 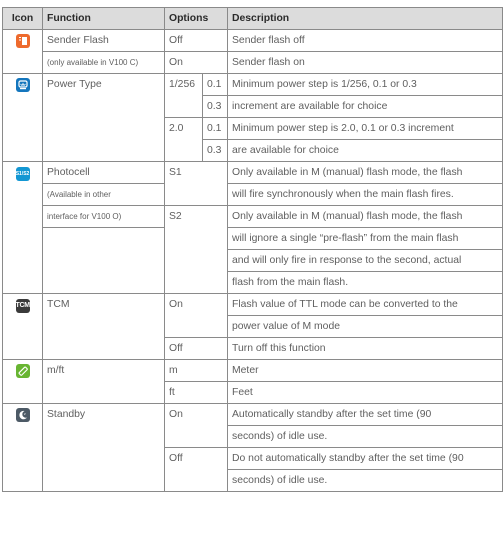 What do you see at coordinates (365, 370) in the screenshot?
I see `description-cell: Meter` at bounding box center [365, 370].